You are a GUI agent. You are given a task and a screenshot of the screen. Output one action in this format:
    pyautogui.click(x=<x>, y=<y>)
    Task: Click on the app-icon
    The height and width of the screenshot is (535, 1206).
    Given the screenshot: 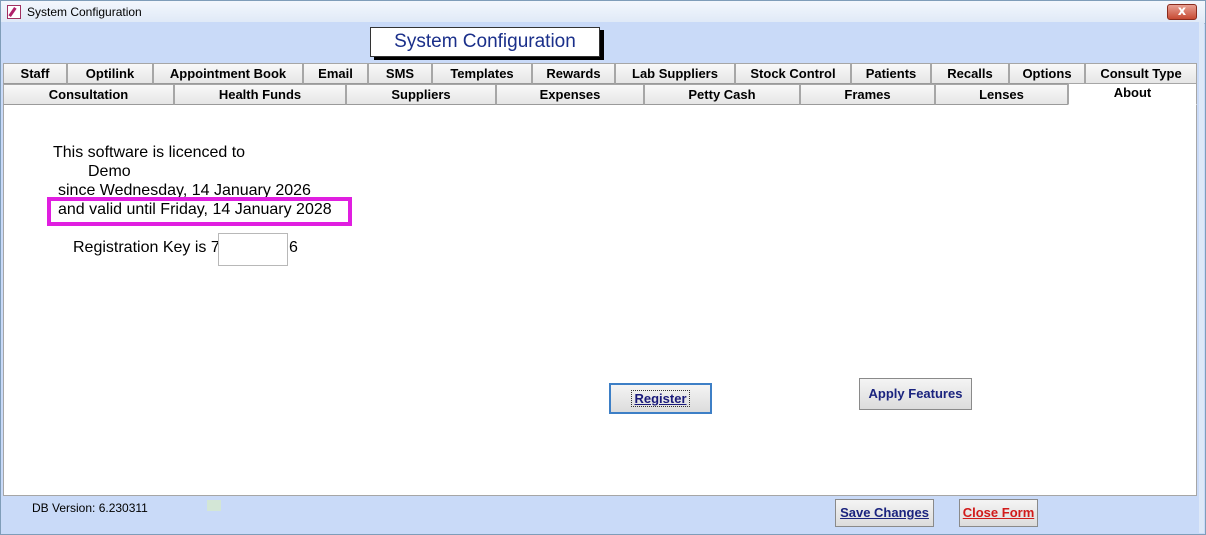 What is the action you would take?
    pyautogui.click(x=14, y=12)
    